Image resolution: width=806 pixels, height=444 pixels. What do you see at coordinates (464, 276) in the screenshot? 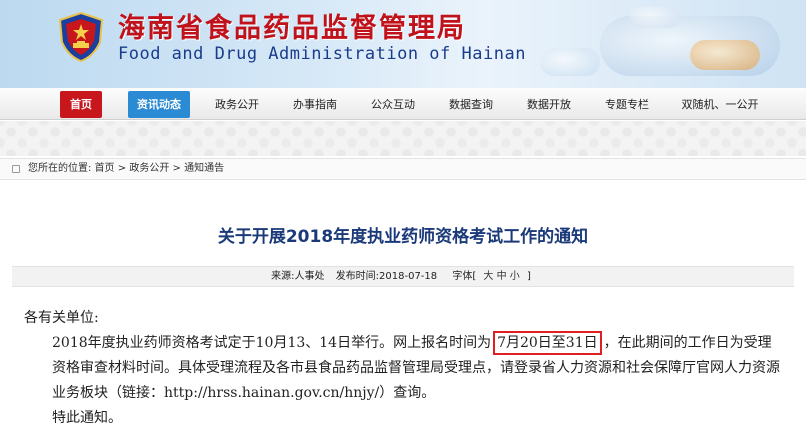
I see `font-size-label: 字体[` at bounding box center [464, 276].